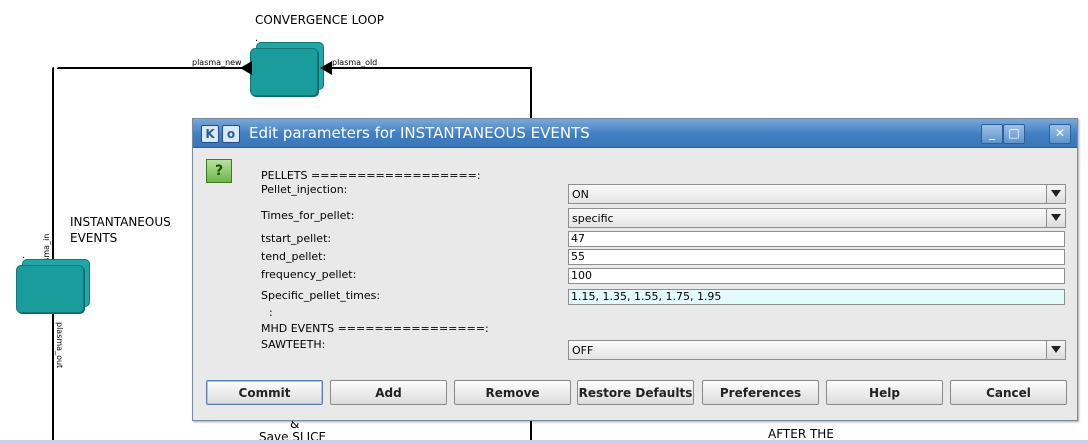 This screenshot has width=1088, height=444. Describe the element at coordinates (816, 297) in the screenshot. I see `specific-pellet-times-input: 1.15, 1.35, 1.55, 1.75, 1.95` at that location.